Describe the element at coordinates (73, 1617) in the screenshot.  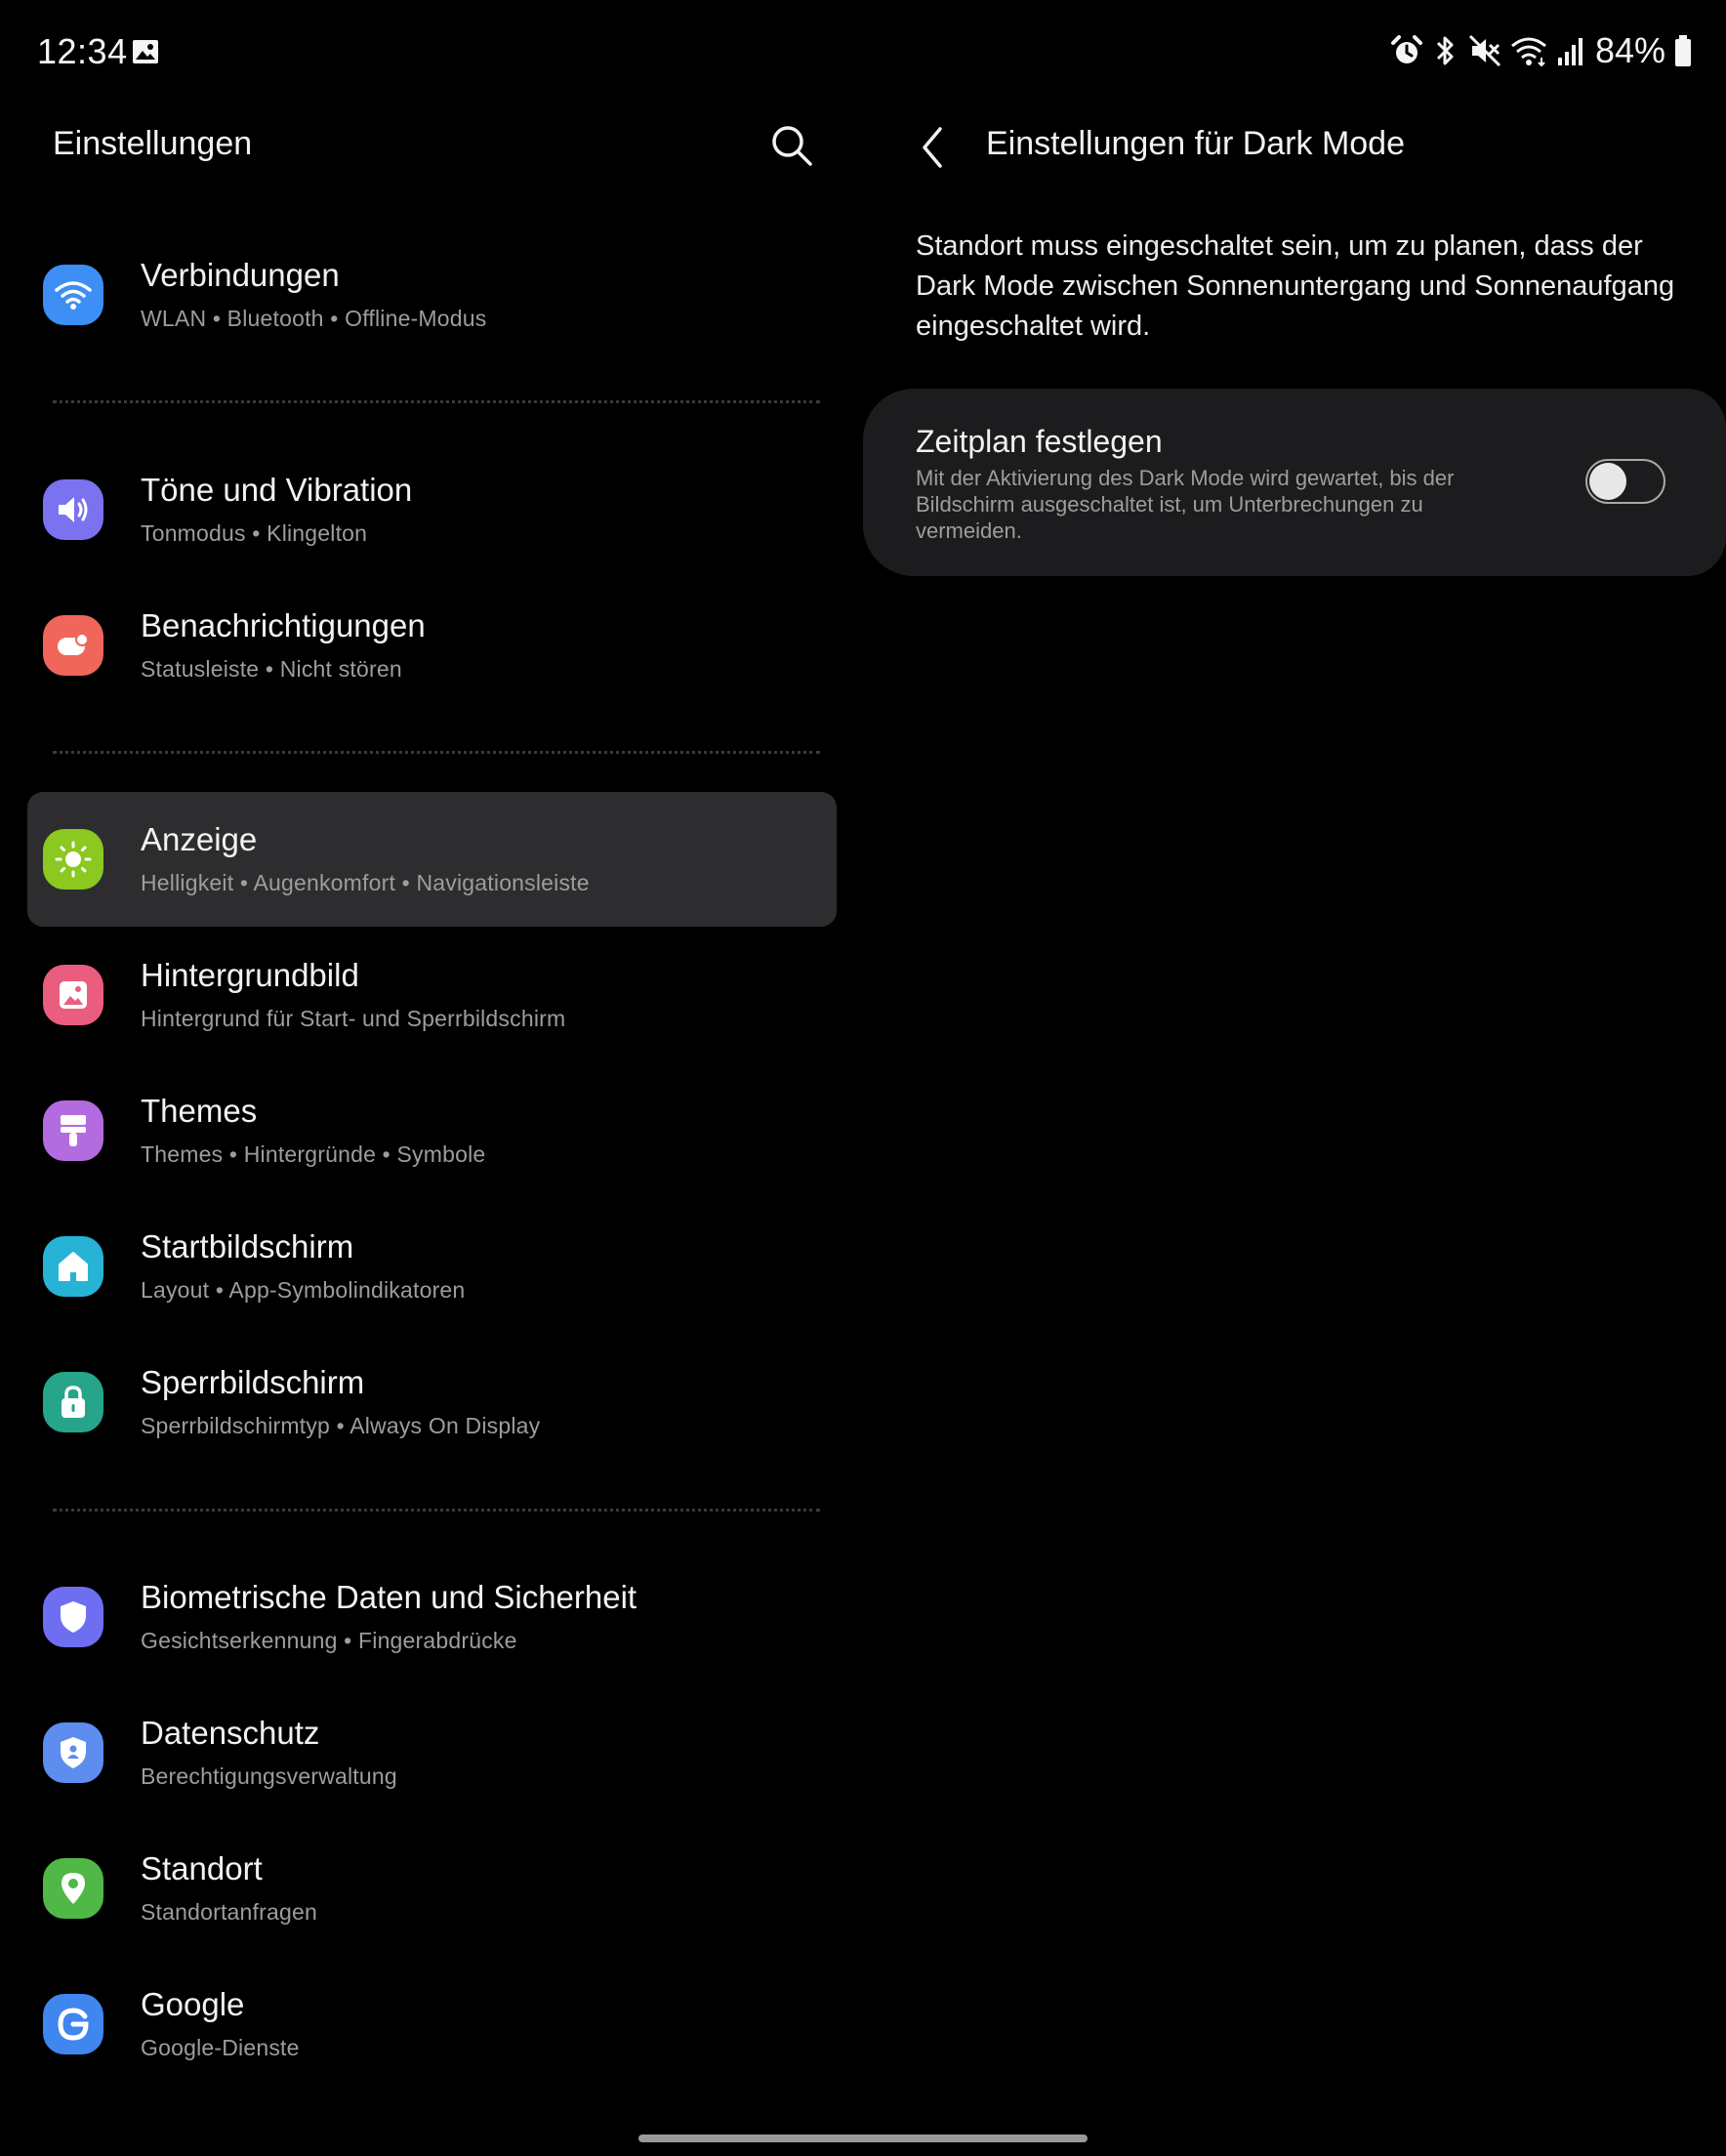
I see `shield-icon` at that location.